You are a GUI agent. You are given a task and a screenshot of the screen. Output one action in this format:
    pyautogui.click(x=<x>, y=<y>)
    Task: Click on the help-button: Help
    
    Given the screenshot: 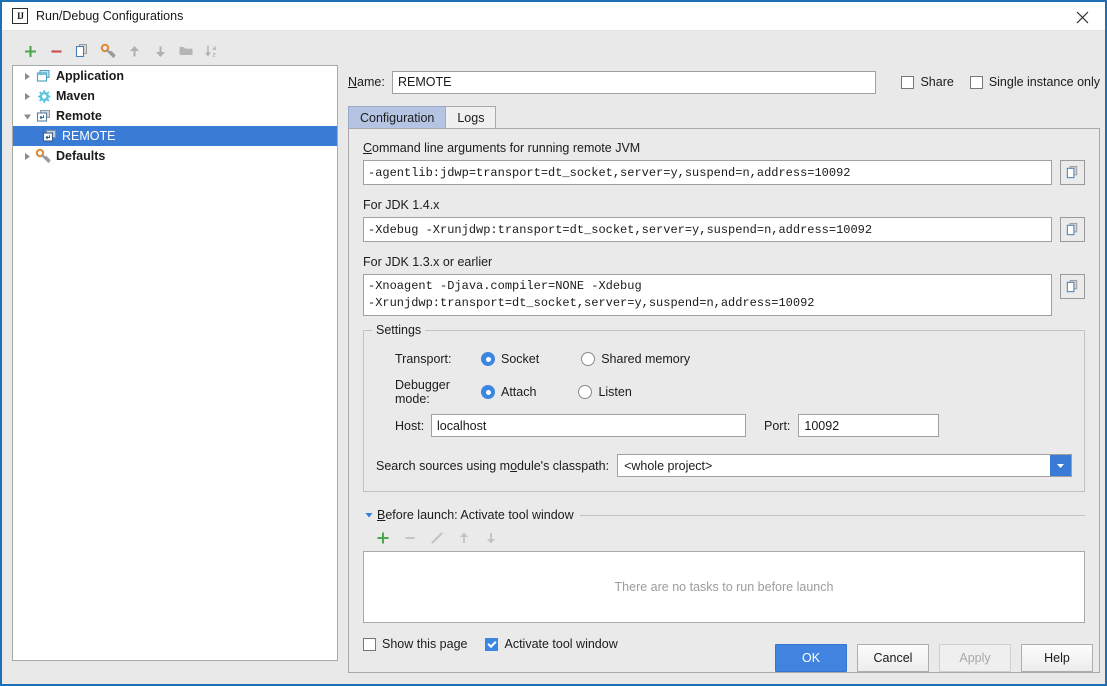 What is the action you would take?
    pyautogui.click(x=1057, y=658)
    